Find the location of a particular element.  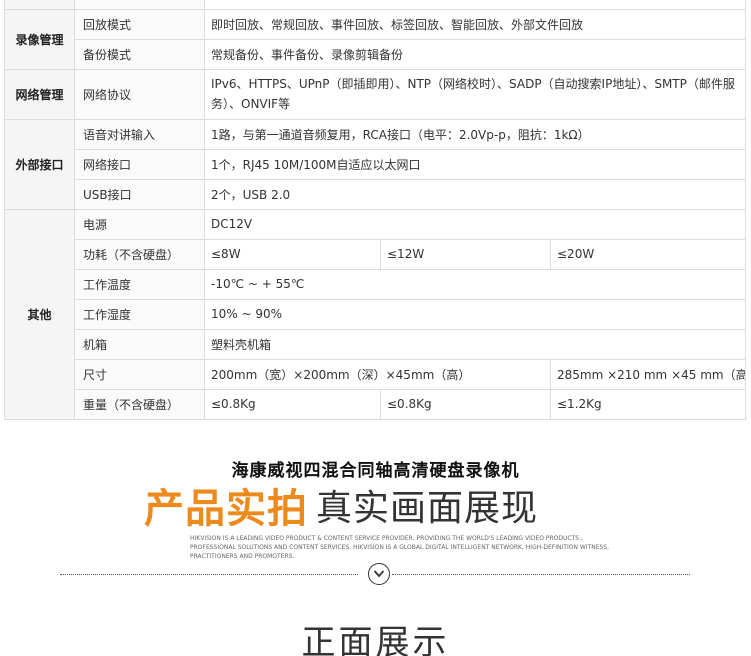

row-label: 电源 is located at coordinates (139, 224).